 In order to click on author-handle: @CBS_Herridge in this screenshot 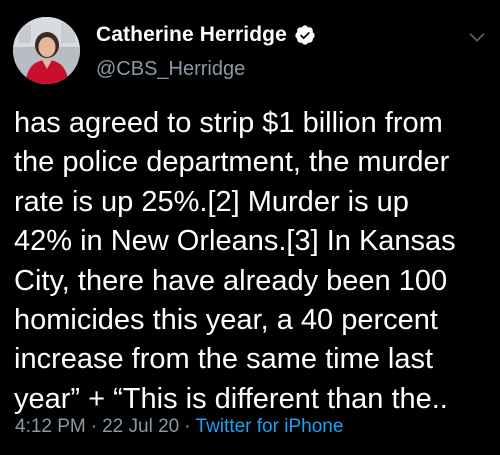, I will do `click(170, 69)`.